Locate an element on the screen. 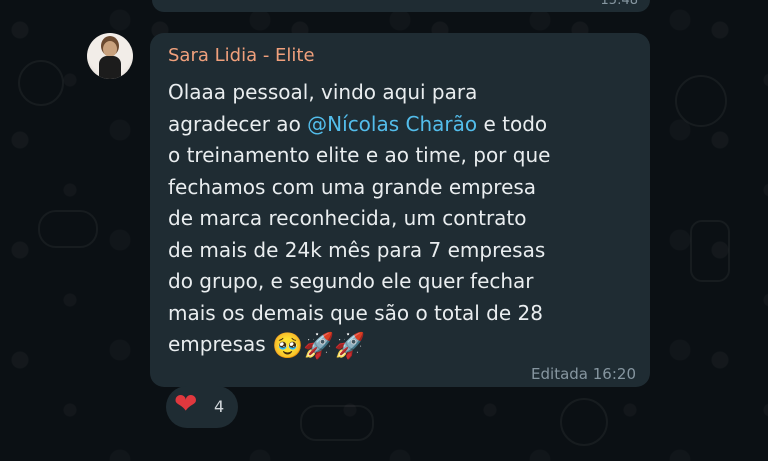 The height and width of the screenshot is (461, 768). message-line-1: Olaaa pessoal, vindo aqui para is located at coordinates (323, 92).